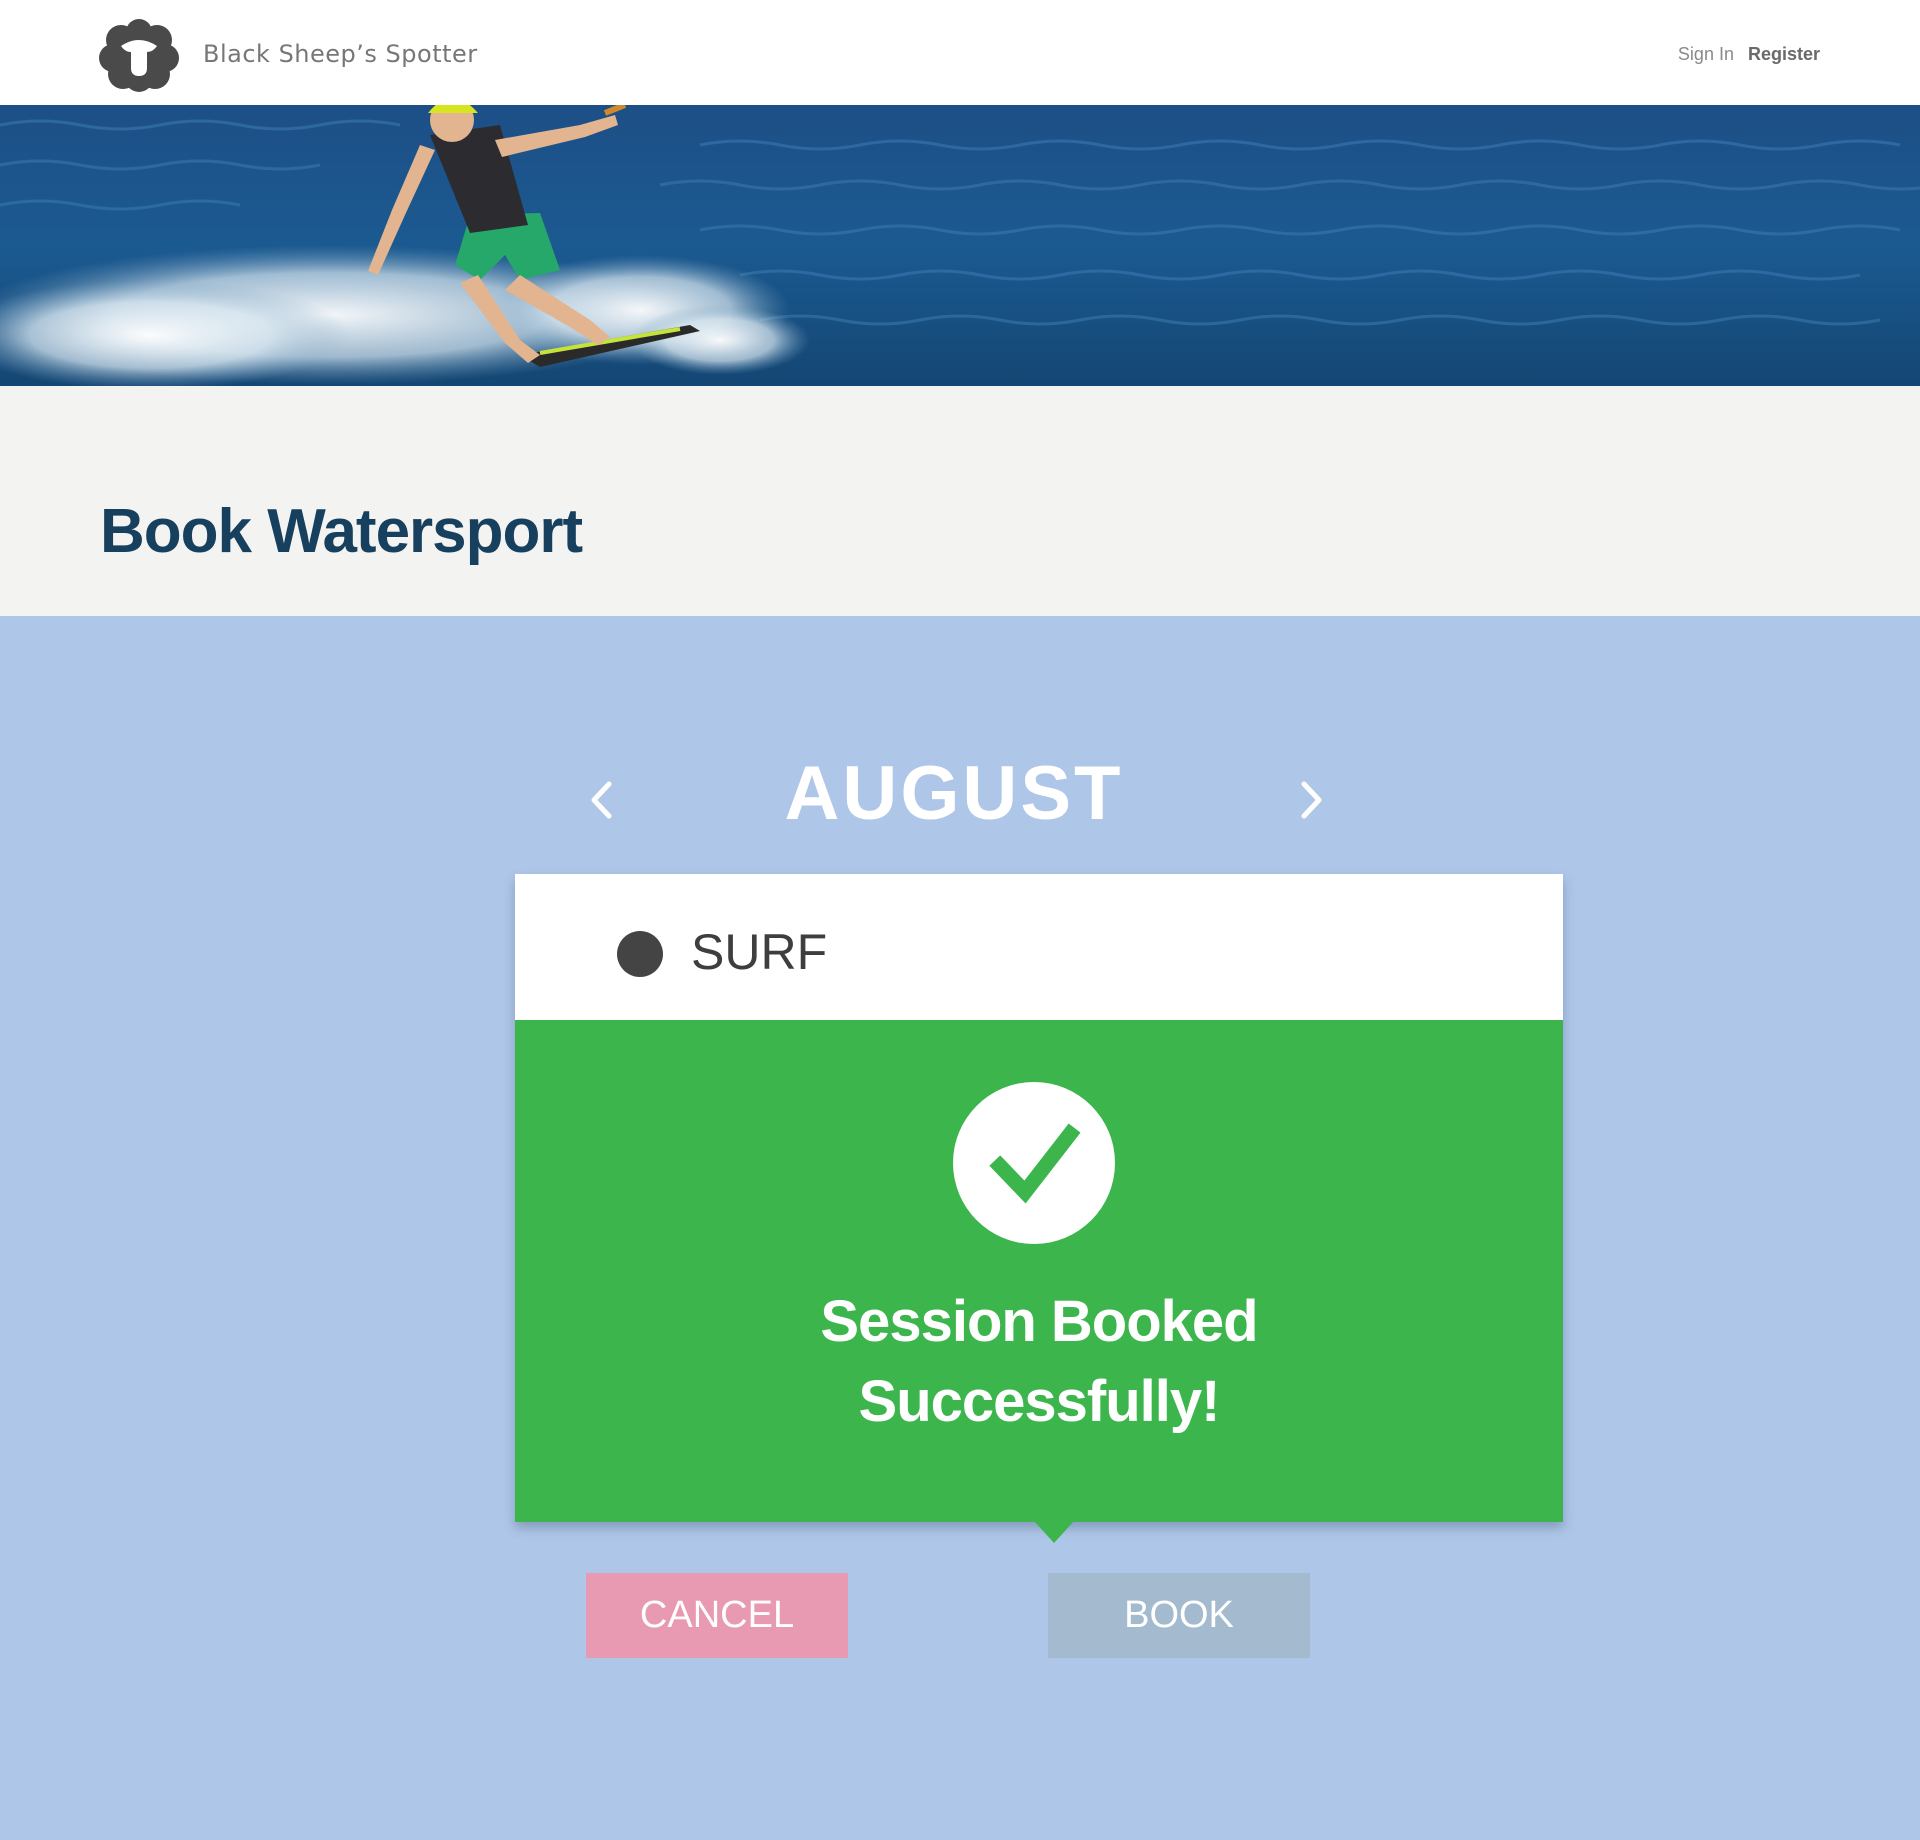  Describe the element at coordinates (340, 54) in the screenshot. I see `brand-name: Black Sheep’s Spotter` at that location.